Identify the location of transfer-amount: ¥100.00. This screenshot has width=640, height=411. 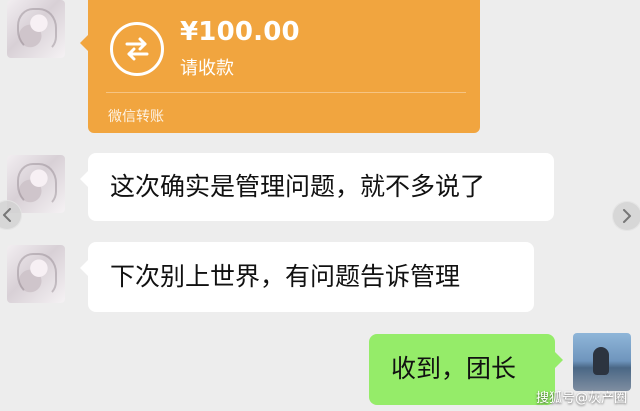
(240, 32).